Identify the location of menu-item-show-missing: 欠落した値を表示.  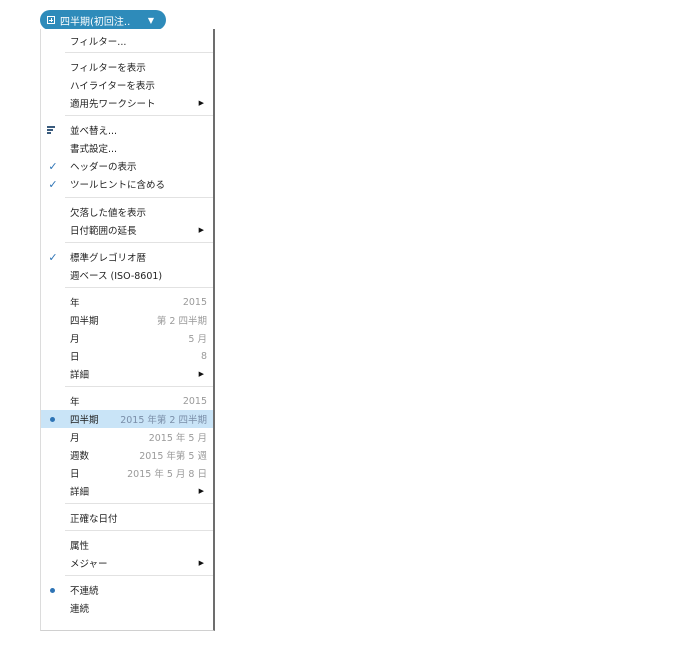
(127, 212).